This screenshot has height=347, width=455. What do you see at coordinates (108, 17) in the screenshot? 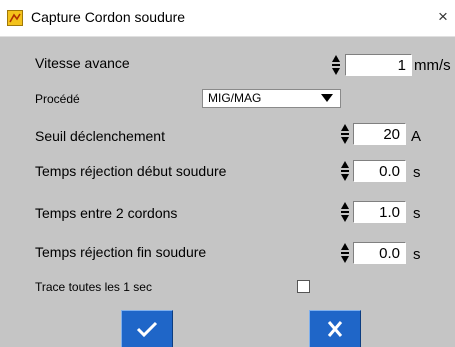
I see `window-title: Capture Cordon soudure` at bounding box center [108, 17].